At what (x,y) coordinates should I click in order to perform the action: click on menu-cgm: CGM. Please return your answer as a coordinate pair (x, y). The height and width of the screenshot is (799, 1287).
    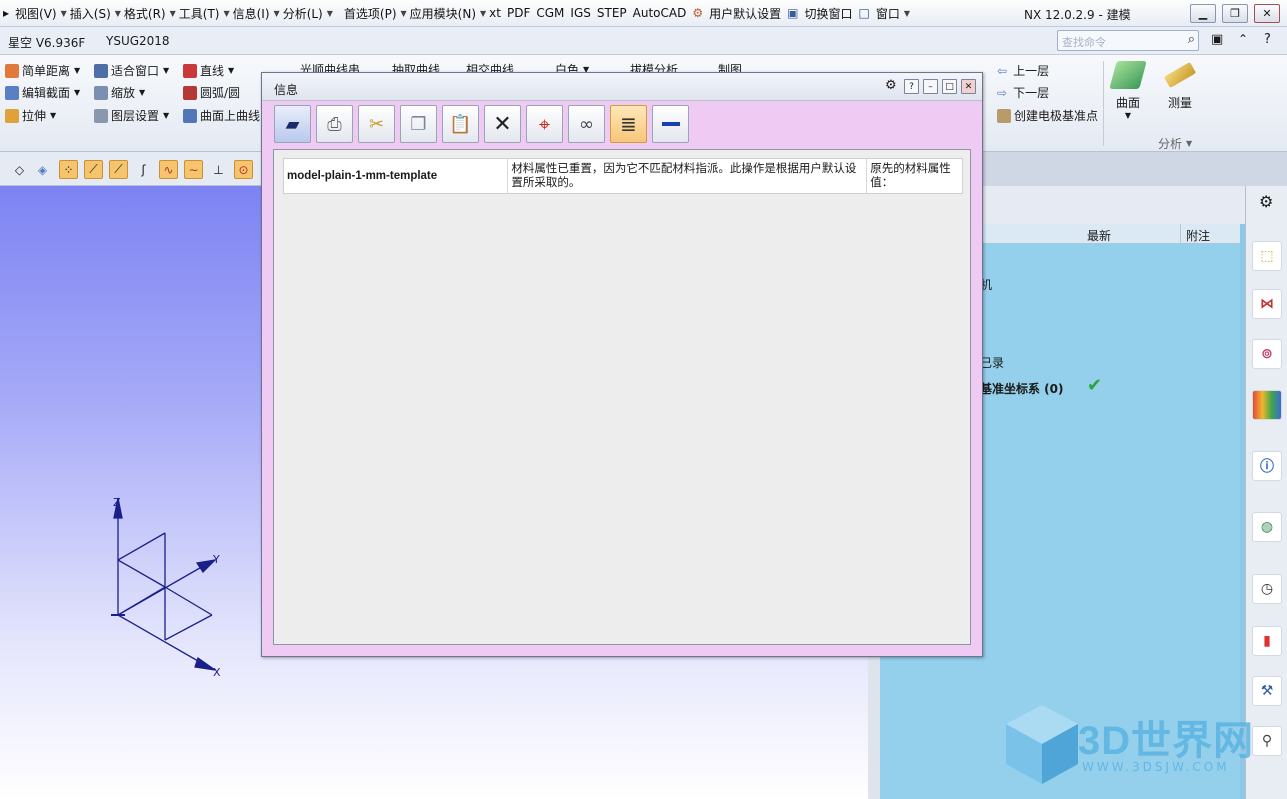
    Looking at the image, I should click on (550, 13).